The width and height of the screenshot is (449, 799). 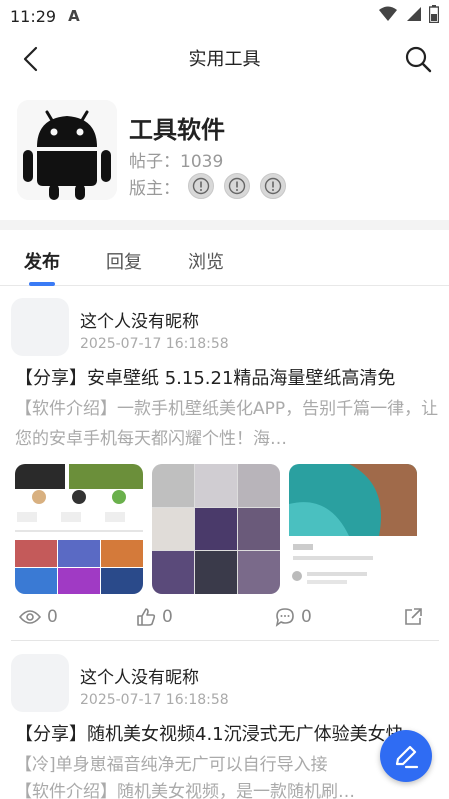 What do you see at coordinates (434, 16) in the screenshot?
I see `battery-icon` at bounding box center [434, 16].